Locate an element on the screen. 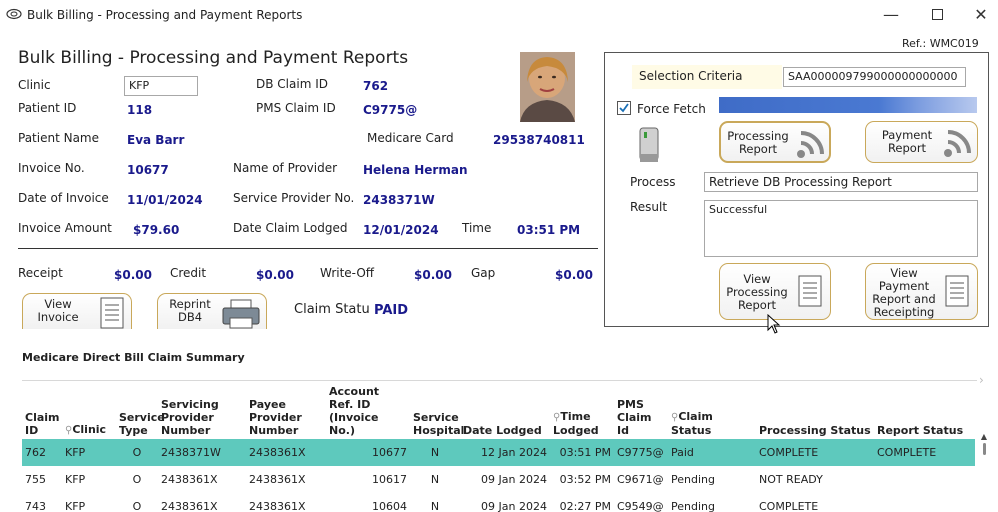  writeoff-value: $0.00 is located at coordinates (433, 275).